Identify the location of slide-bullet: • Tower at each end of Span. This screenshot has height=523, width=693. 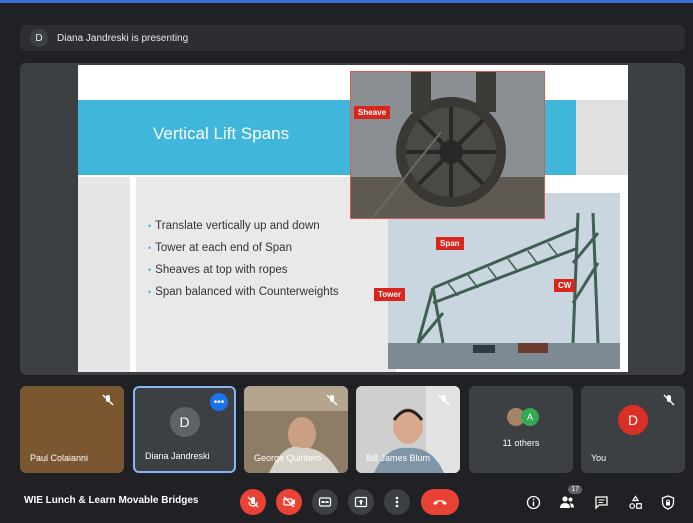
(220, 248).